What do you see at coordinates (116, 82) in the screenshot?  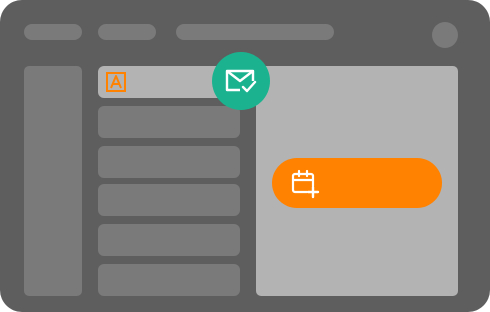 I see `text-format-icon` at bounding box center [116, 82].